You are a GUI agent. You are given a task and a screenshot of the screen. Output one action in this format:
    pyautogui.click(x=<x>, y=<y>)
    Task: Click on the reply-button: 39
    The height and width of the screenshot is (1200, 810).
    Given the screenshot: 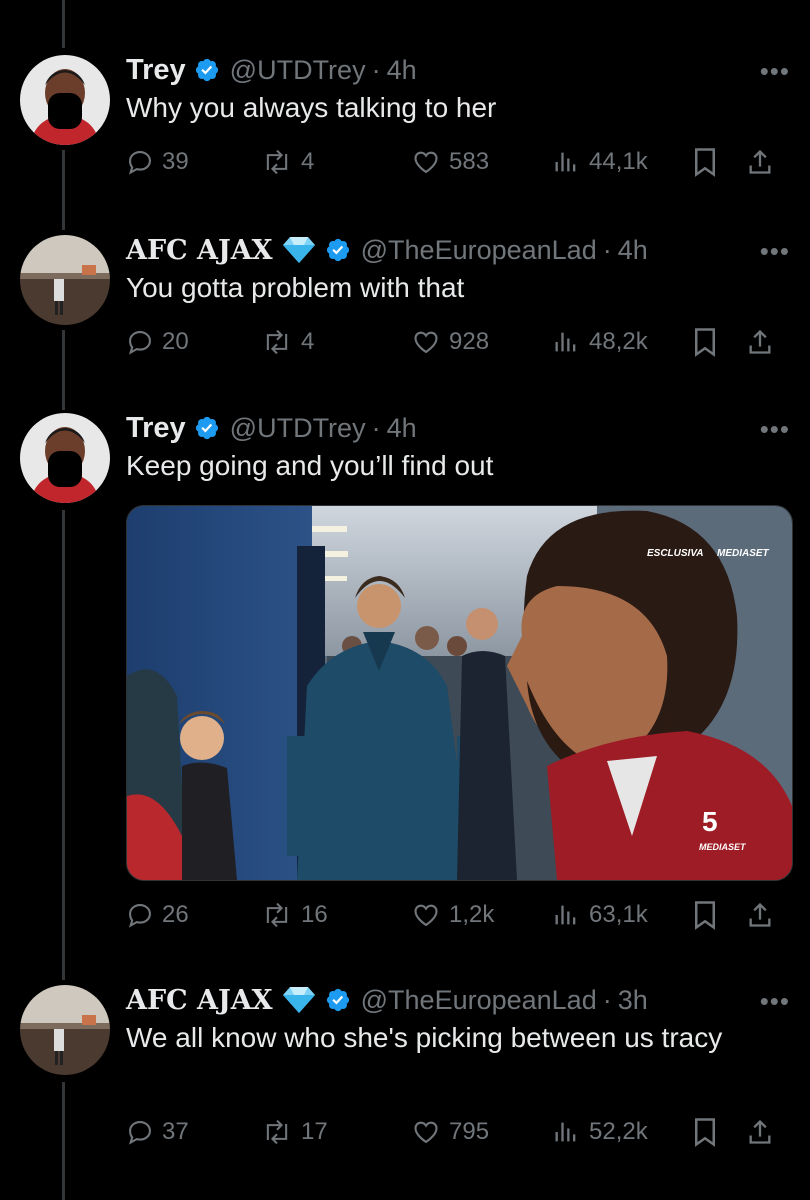 What is the action you would take?
    pyautogui.click(x=157, y=162)
    